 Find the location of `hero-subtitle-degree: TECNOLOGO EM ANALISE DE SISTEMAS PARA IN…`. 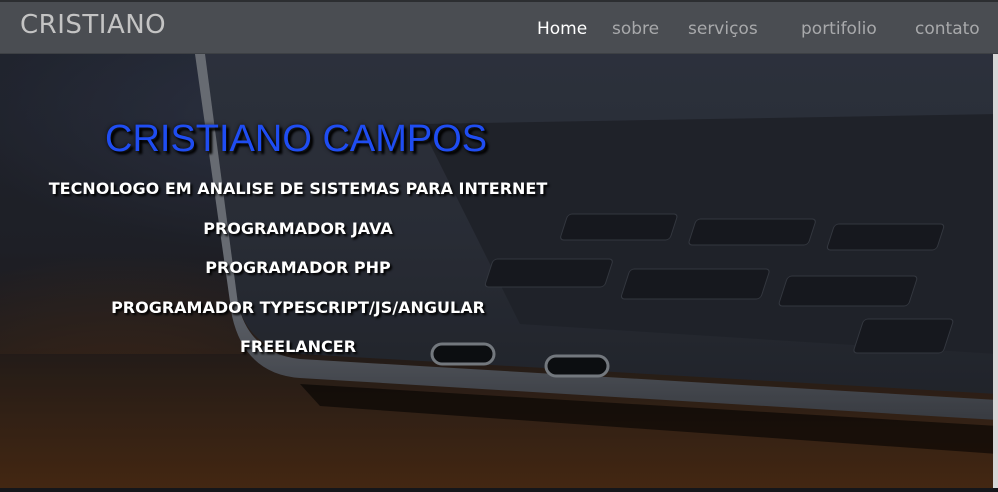

hero-subtitle-degree: TECNOLOGO EM ANALISE DE SISTEMAS PARA IN… is located at coordinates (298, 188).